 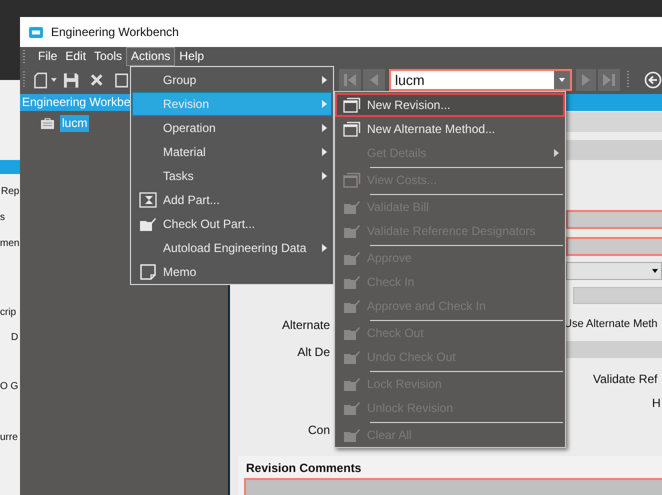 I want to click on record-combo-box: lucm, so click(x=480, y=80).